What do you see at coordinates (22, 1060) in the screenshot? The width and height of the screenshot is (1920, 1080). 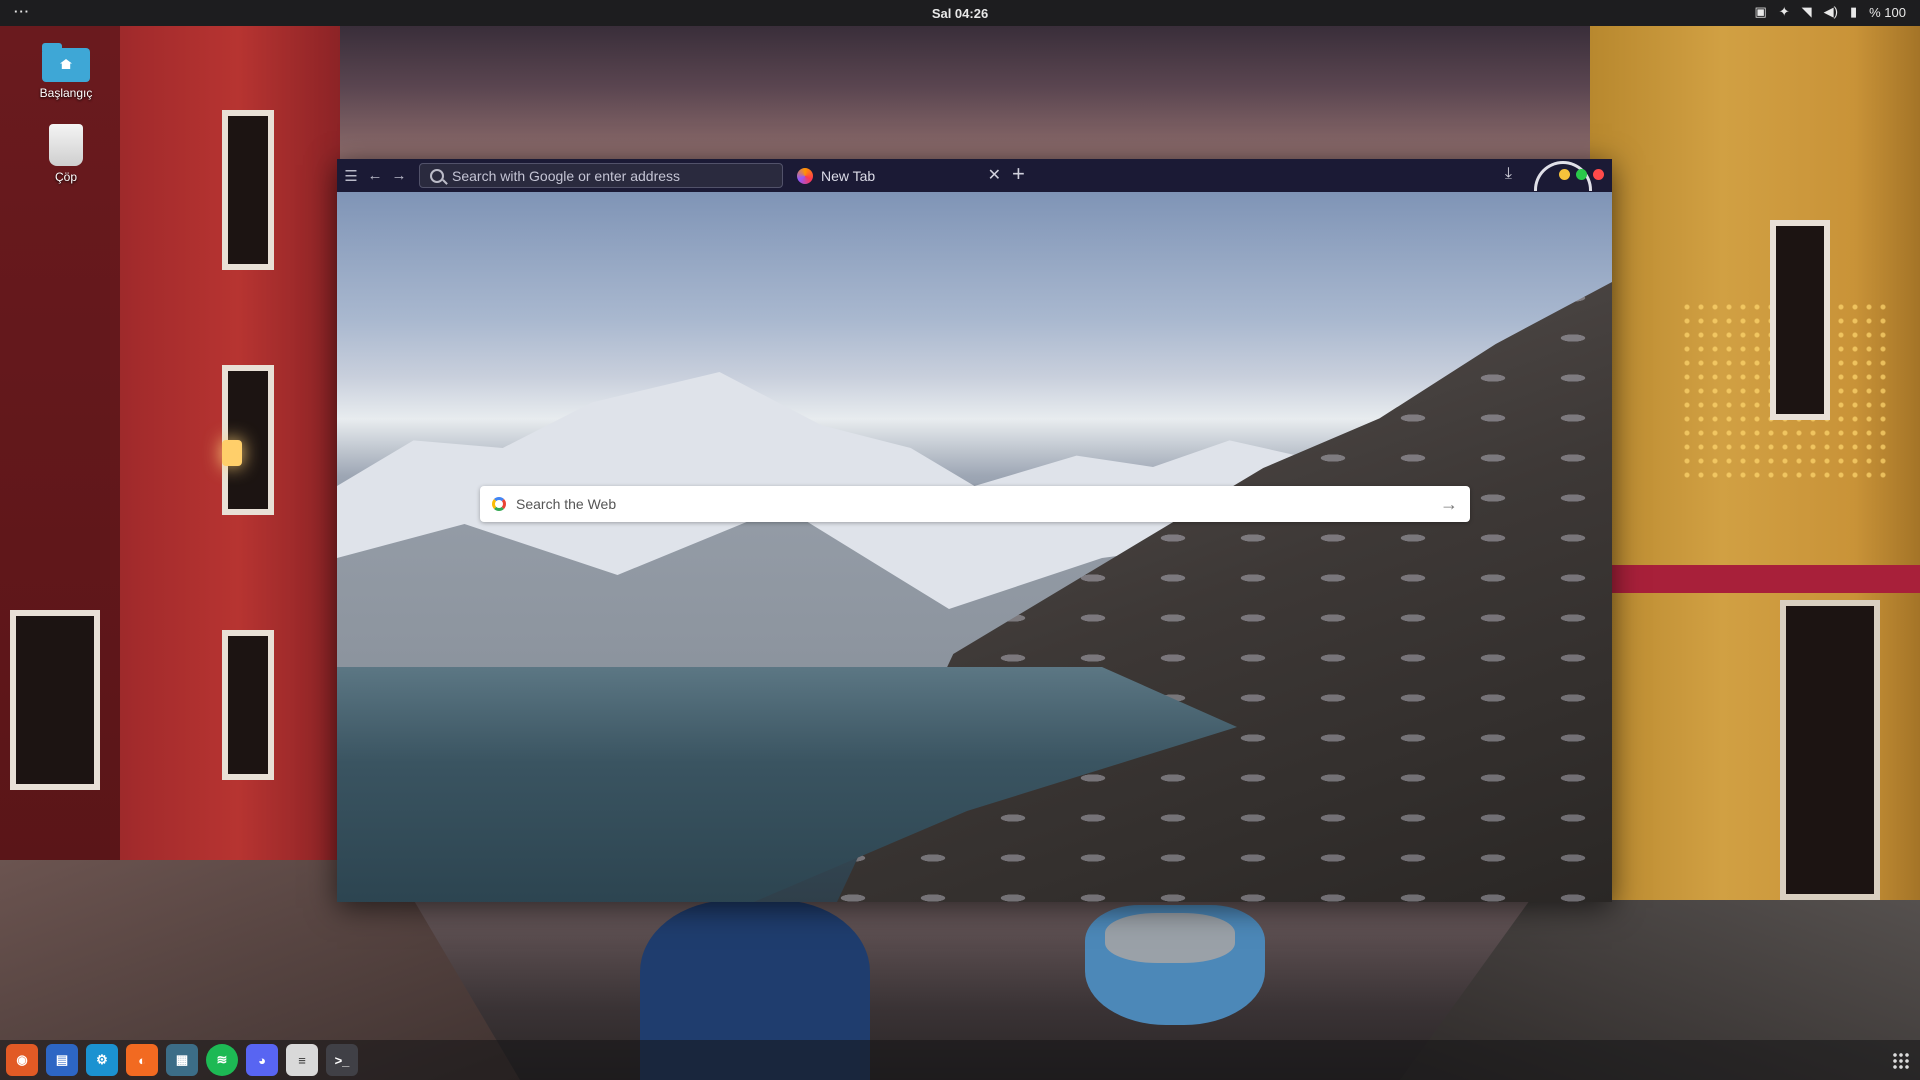 I see `firefox-icon: ◉` at bounding box center [22, 1060].